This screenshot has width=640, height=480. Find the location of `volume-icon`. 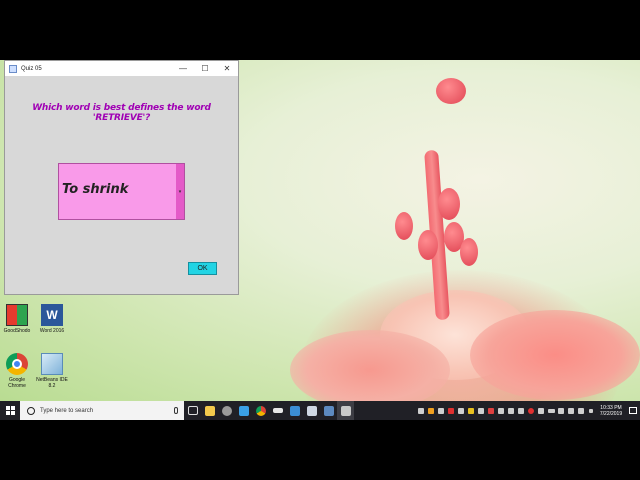

volume-icon is located at coordinates (511, 410).